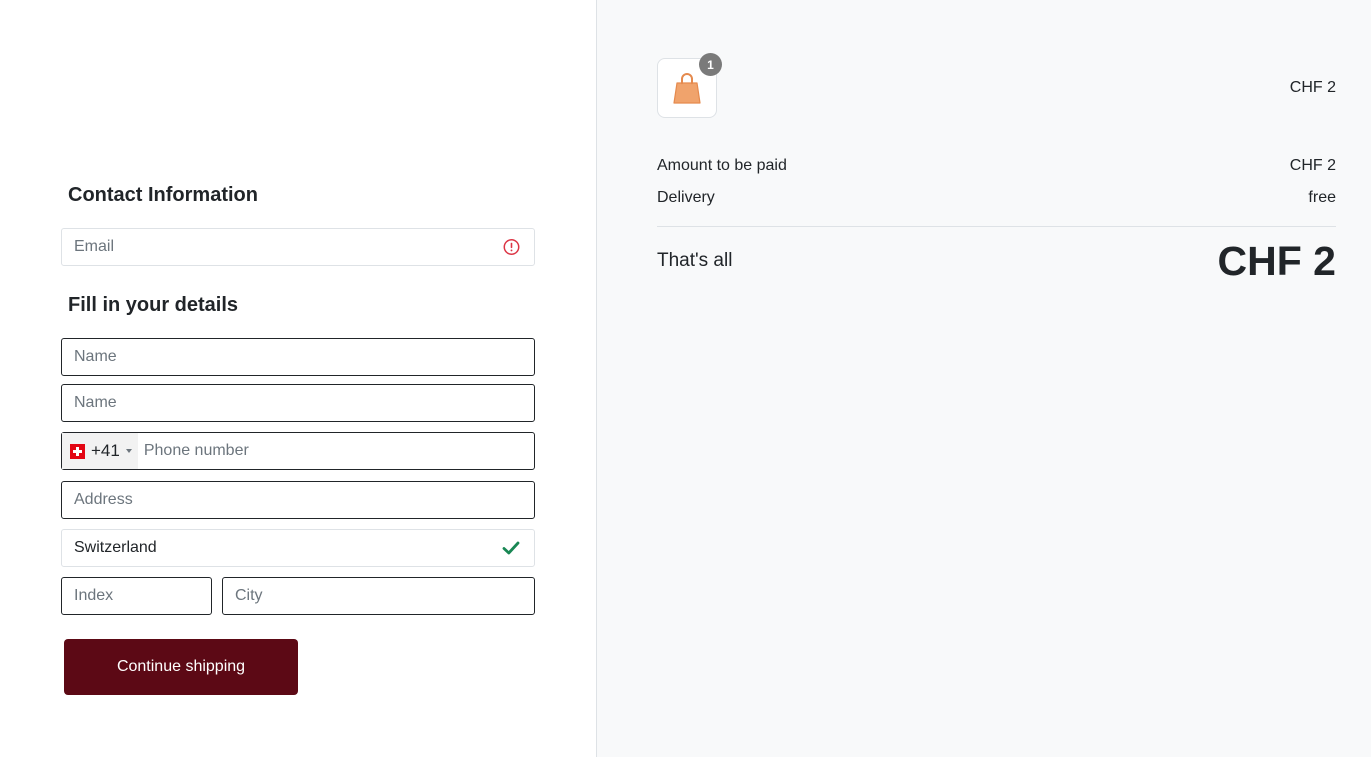 The width and height of the screenshot is (1371, 757). I want to click on details-section-title: Fill in your details, so click(153, 305).